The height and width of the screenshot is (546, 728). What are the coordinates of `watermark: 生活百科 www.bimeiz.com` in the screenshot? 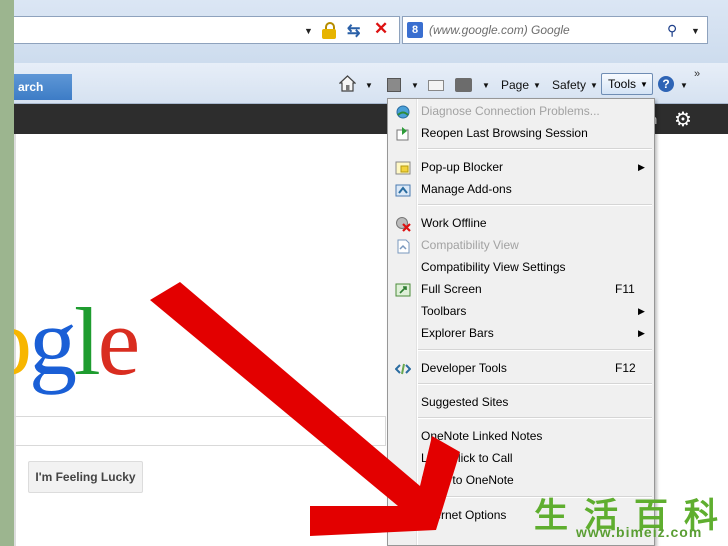 It's located at (628, 516).